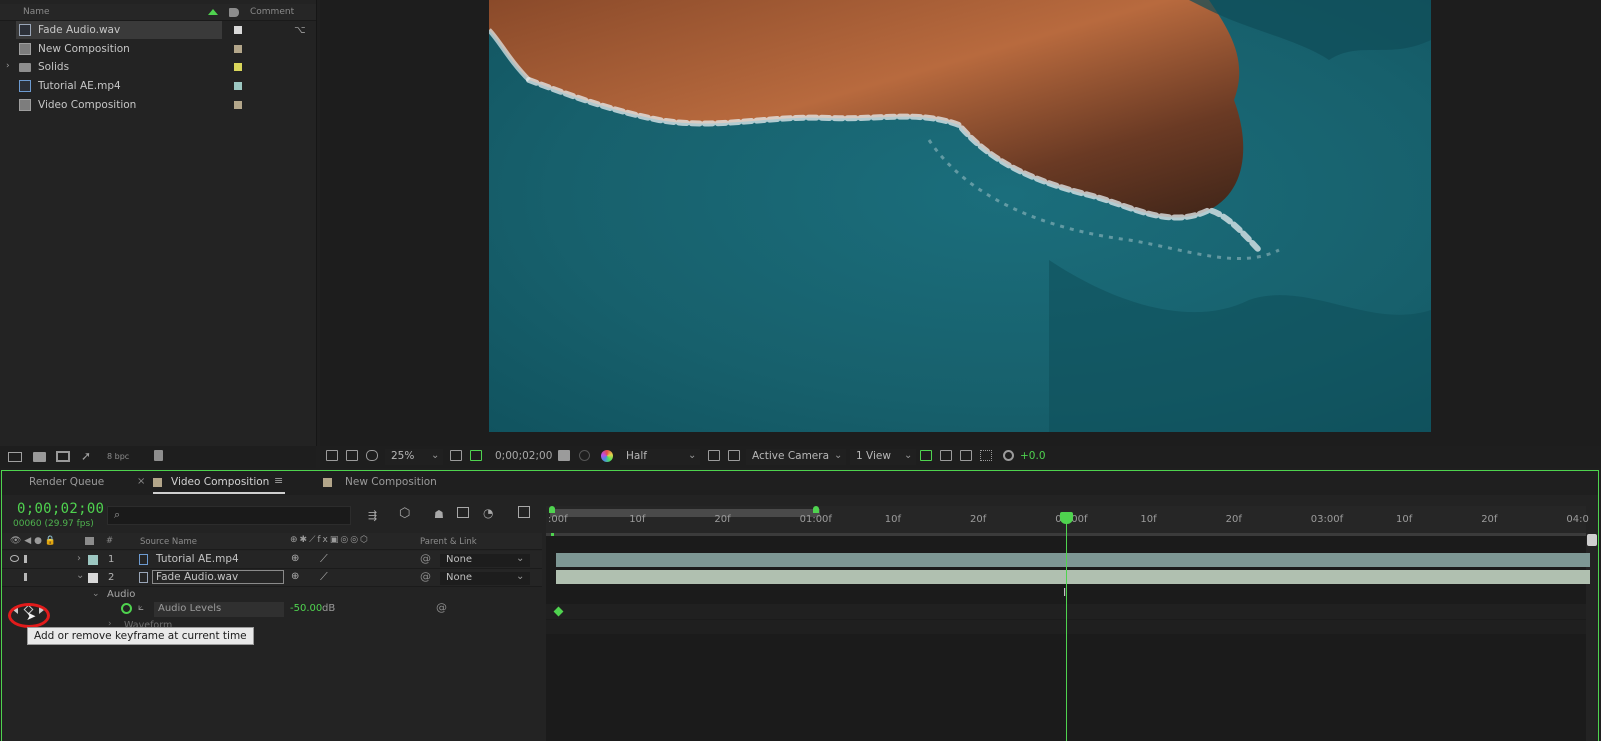  Describe the element at coordinates (158, 105) in the screenshot. I see `project-item-video-composition: Video Composition` at that location.